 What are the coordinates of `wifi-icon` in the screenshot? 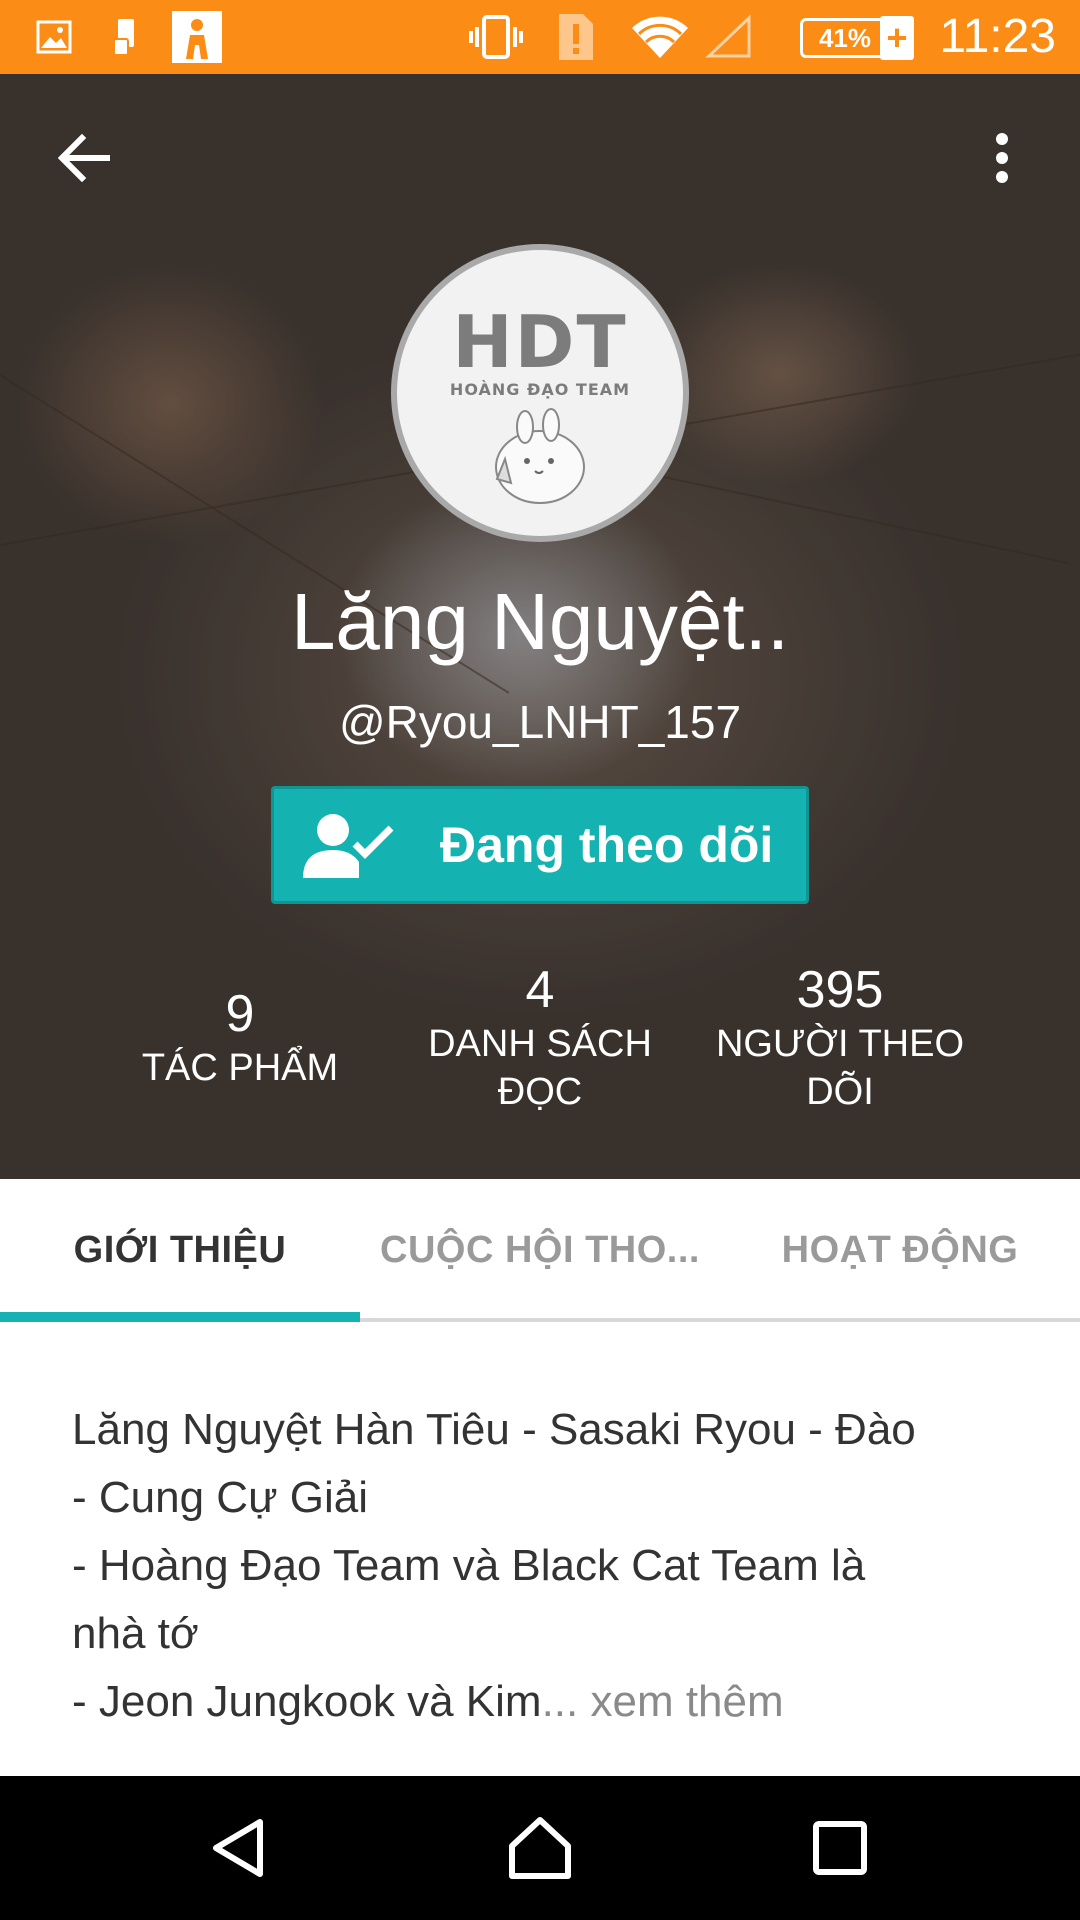 It's located at (660, 37).